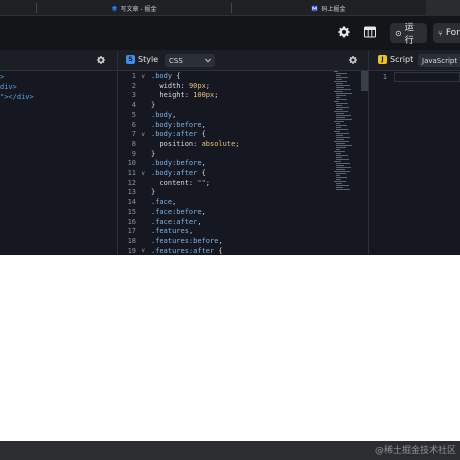  I want to click on code-token: 90px, so click(197, 85).